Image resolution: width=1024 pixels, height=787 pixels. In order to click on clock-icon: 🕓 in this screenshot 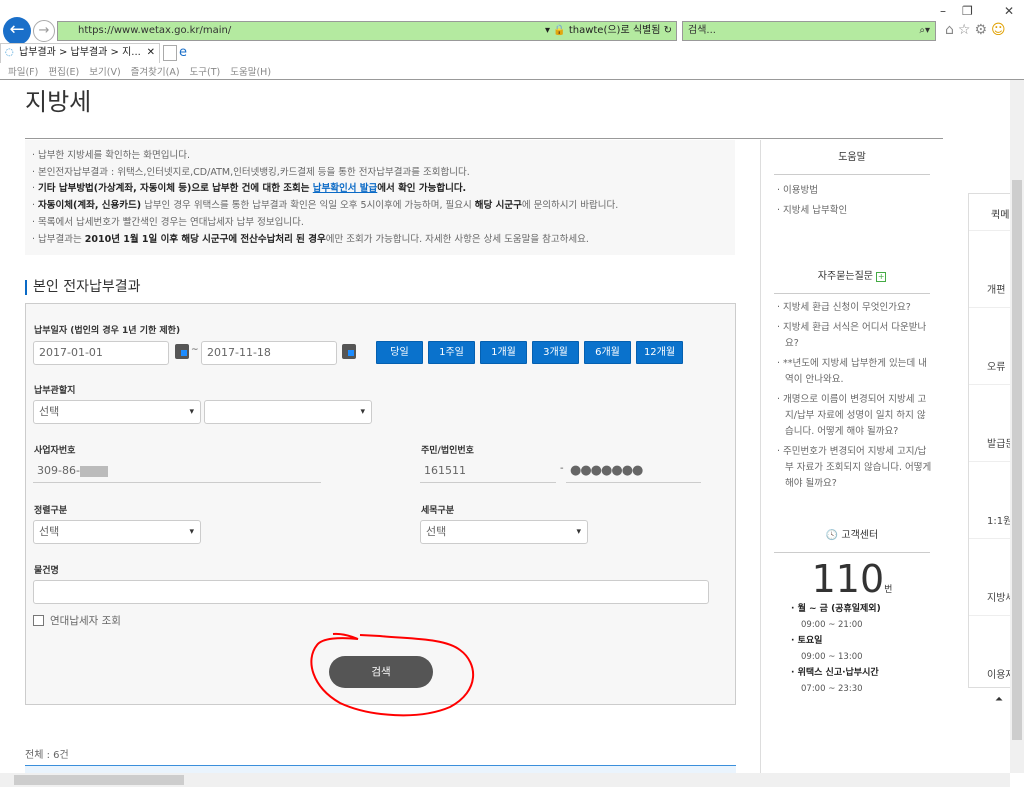, I will do `click(832, 535)`.